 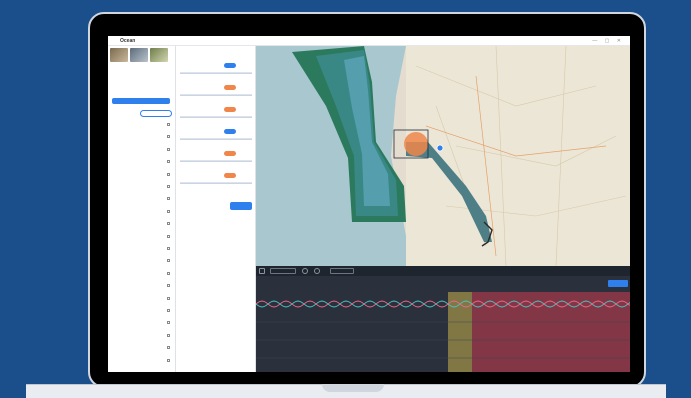 I want to click on filter-pill-button, so click(x=156, y=113).